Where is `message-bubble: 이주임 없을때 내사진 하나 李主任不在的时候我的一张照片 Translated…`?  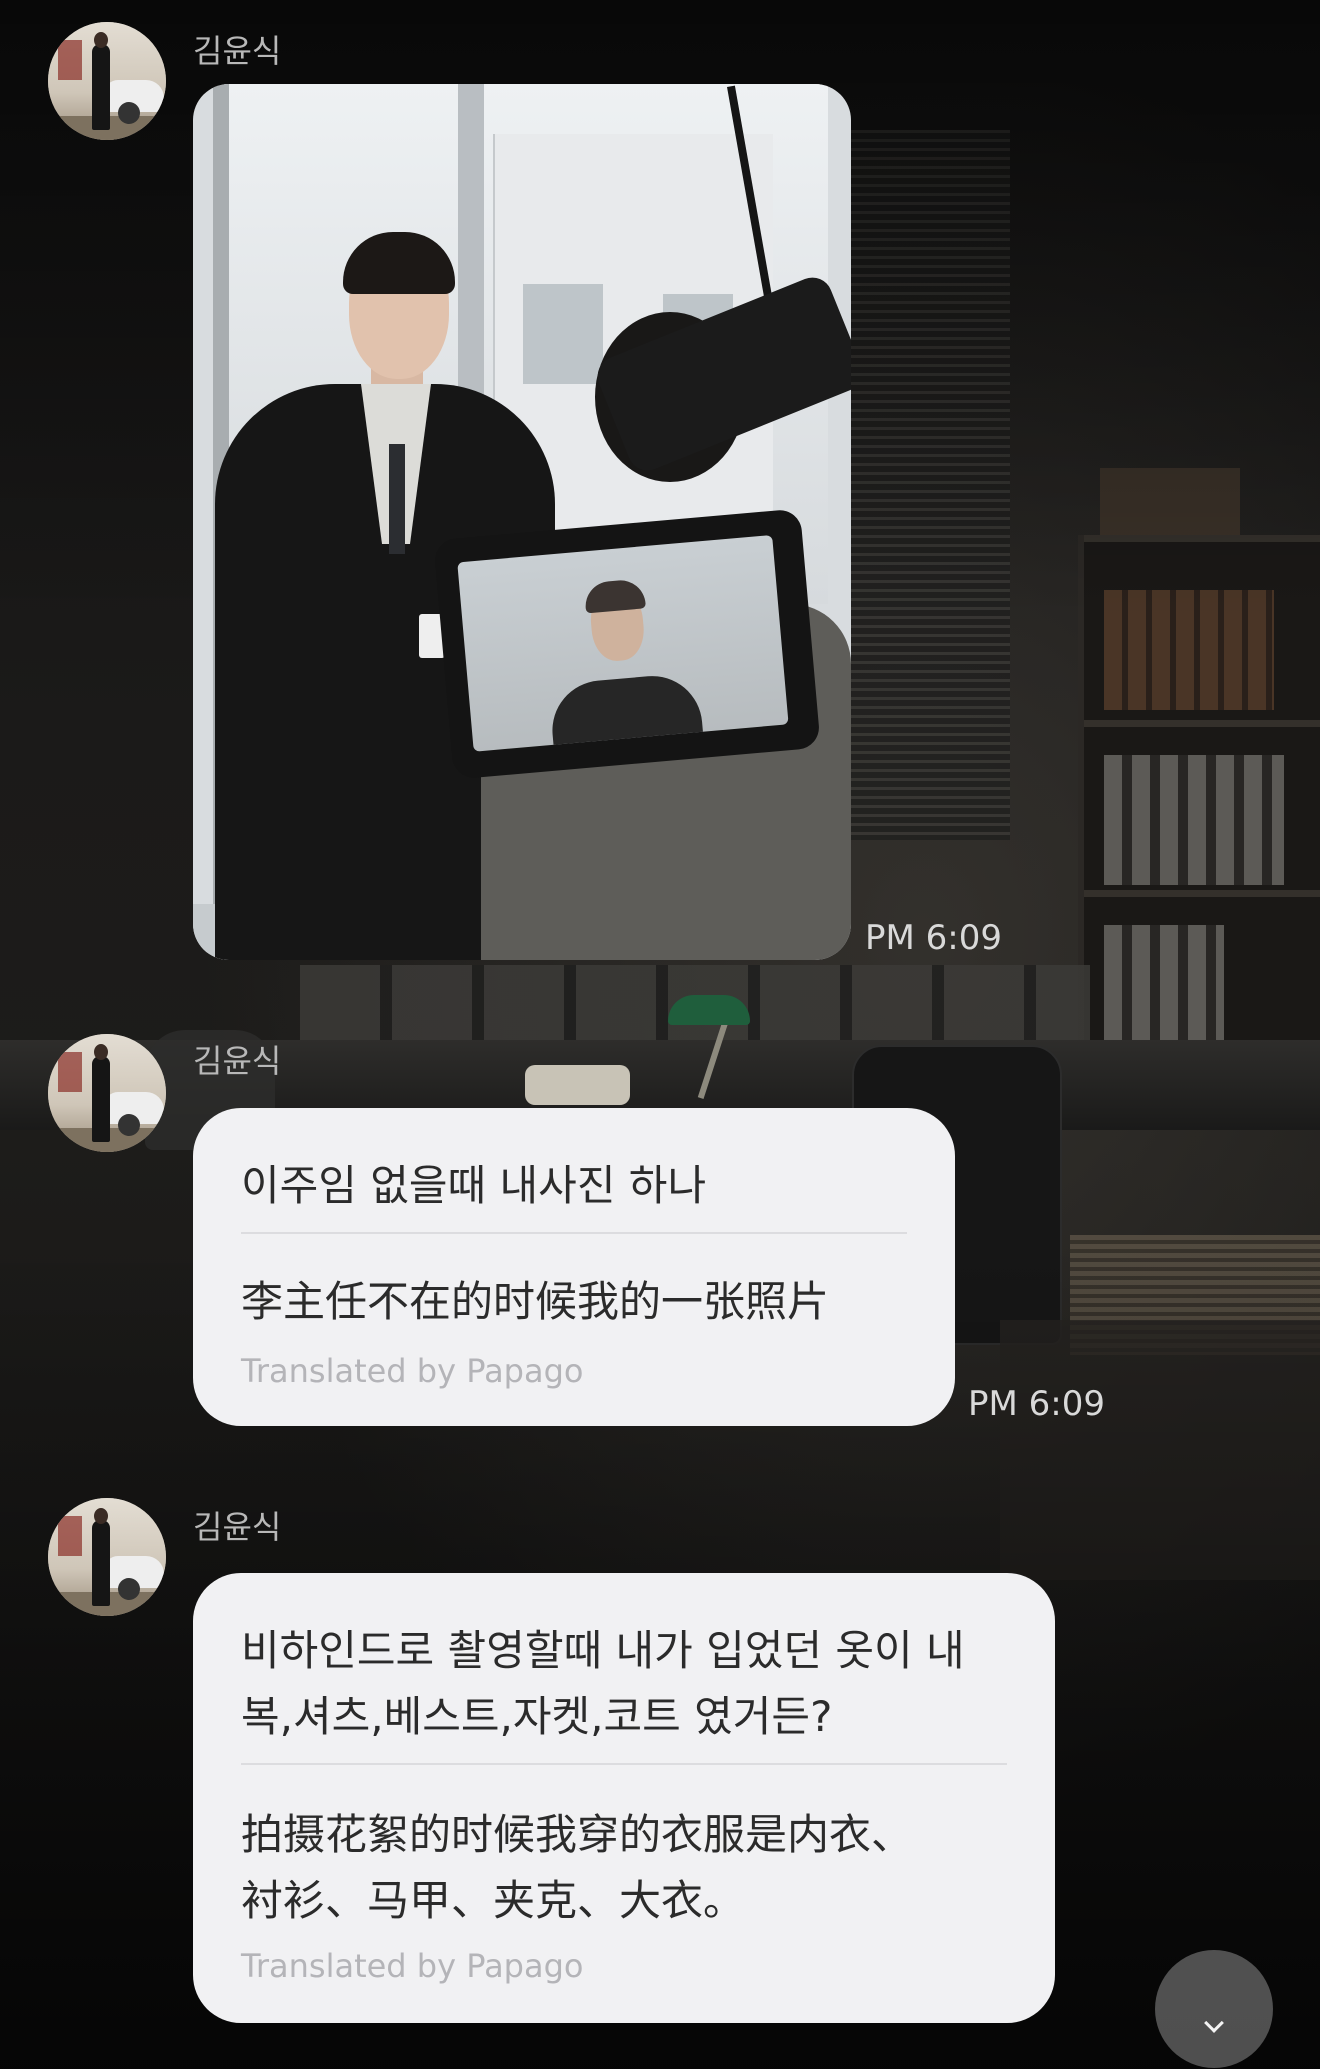 message-bubble: 이주임 없을때 내사진 하나 李主任不在的时候我的一张照片 Translated… is located at coordinates (574, 1267).